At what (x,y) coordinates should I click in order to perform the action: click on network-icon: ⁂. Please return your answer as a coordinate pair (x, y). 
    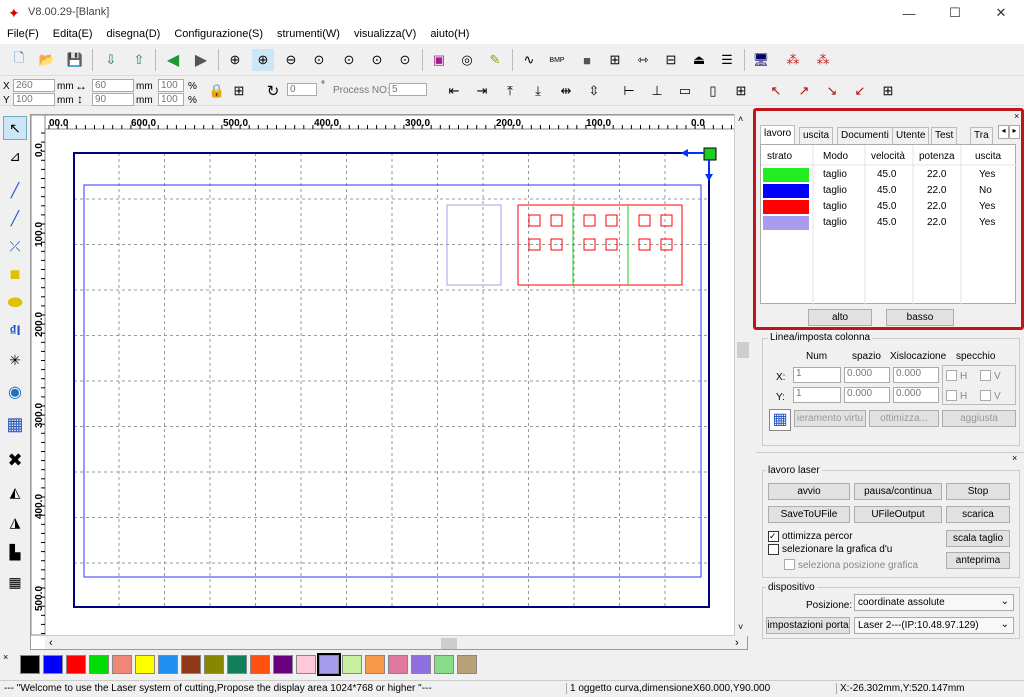
    Looking at the image, I should click on (793, 60).